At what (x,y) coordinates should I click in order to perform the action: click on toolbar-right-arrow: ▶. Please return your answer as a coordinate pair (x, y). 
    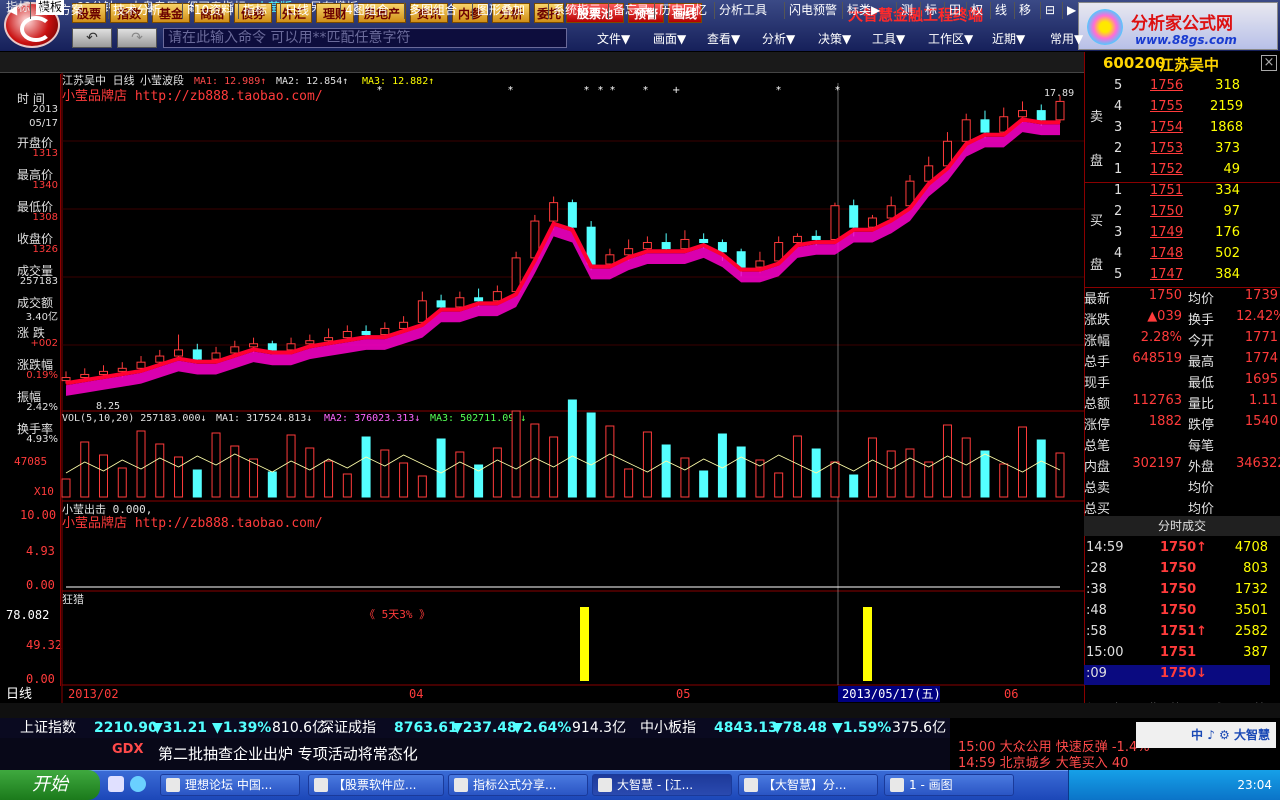
    Looking at the image, I should click on (1071, 10).